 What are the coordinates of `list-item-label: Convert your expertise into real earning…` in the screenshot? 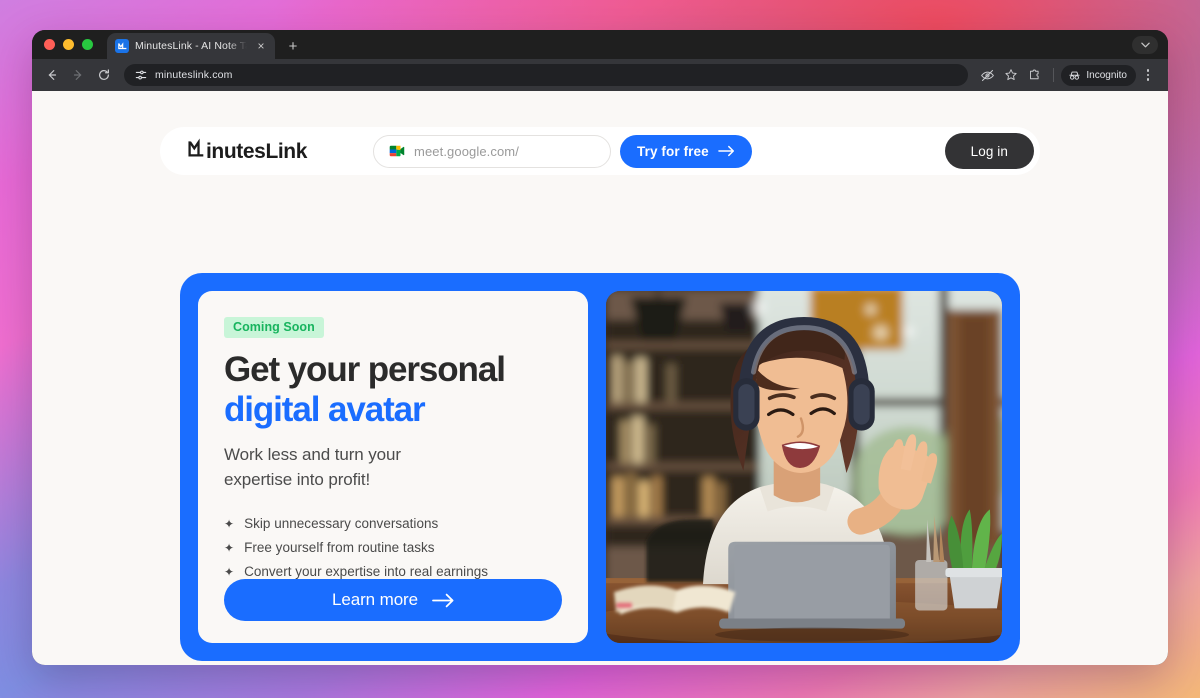 It's located at (366, 572).